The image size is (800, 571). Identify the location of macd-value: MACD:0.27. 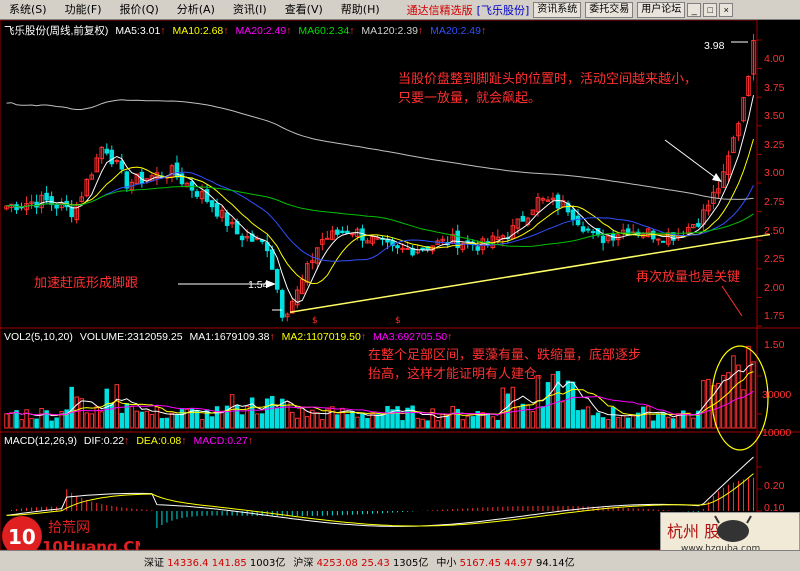
(220, 441).